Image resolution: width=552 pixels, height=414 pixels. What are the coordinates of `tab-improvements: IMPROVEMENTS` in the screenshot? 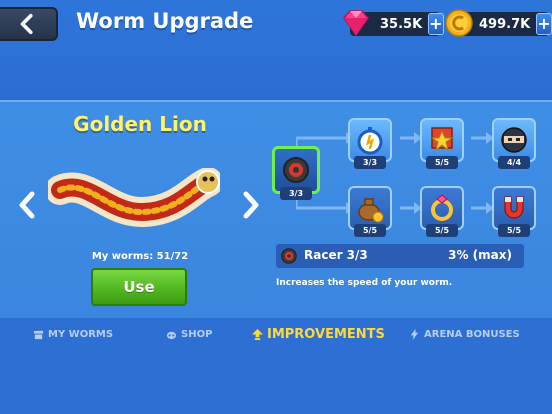 It's located at (318, 334).